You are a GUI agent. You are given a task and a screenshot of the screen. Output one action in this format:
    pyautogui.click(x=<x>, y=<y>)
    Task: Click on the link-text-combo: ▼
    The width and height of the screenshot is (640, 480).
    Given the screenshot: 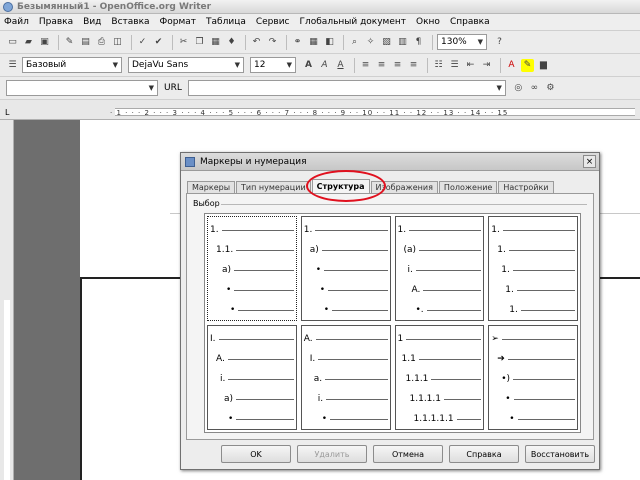 What is the action you would take?
    pyautogui.click(x=82, y=88)
    